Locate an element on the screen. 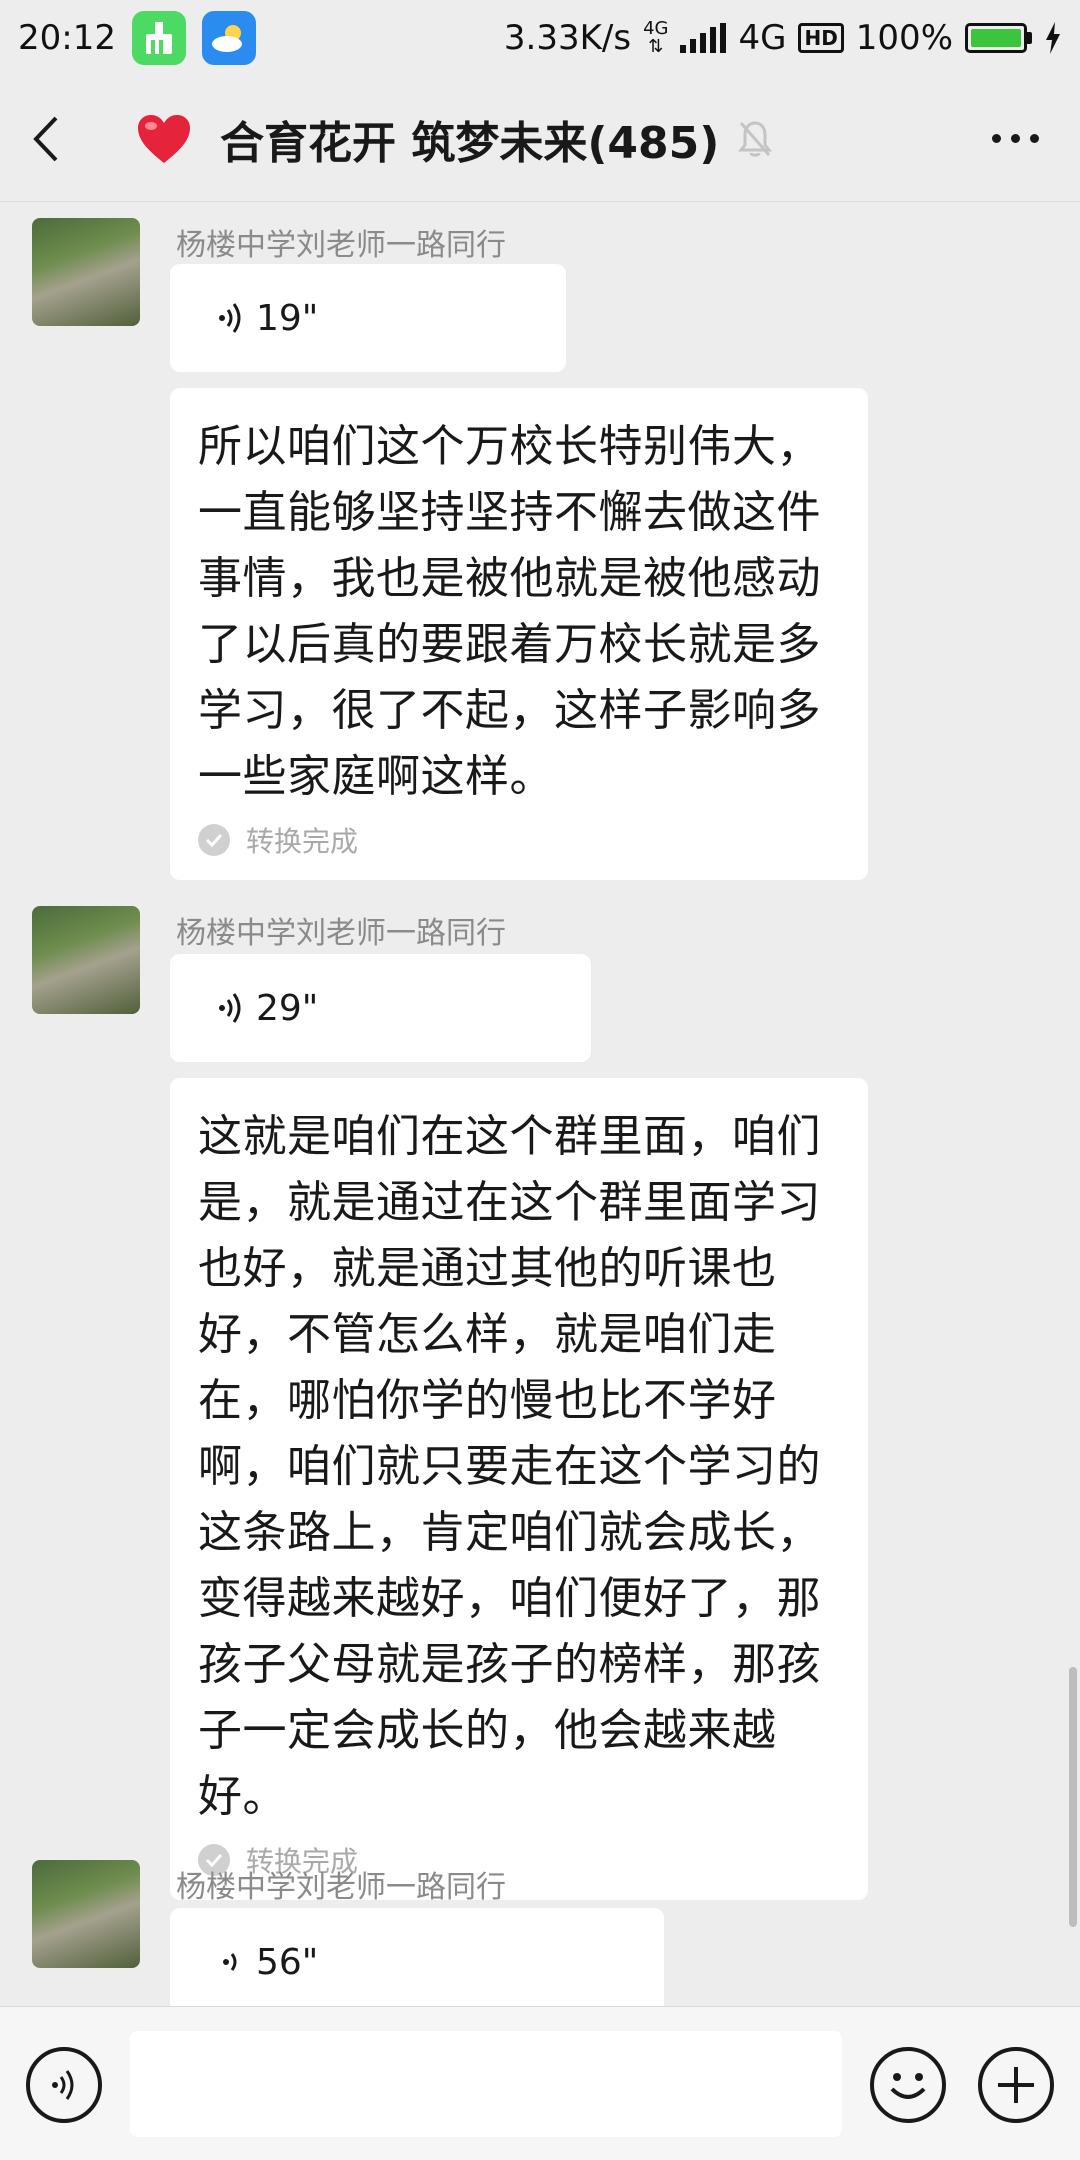  battery-icon is located at coordinates (998, 38).